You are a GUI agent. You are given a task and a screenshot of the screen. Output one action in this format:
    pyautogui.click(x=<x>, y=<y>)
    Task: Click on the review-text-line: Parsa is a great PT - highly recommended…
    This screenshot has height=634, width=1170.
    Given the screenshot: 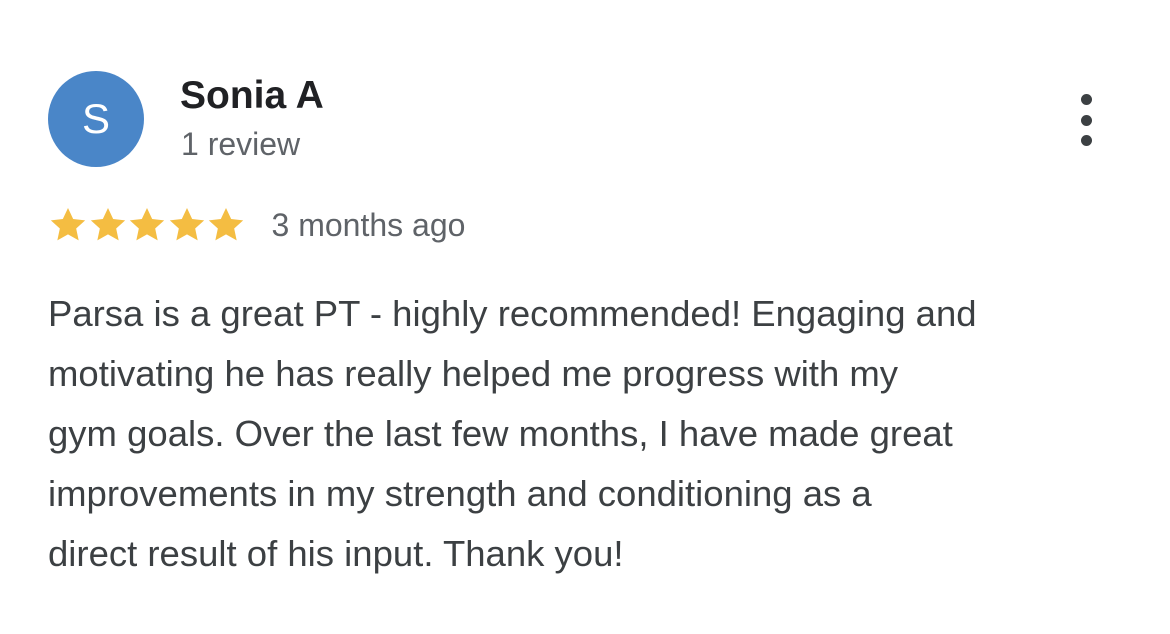 What is the action you would take?
    pyautogui.click(x=512, y=313)
    